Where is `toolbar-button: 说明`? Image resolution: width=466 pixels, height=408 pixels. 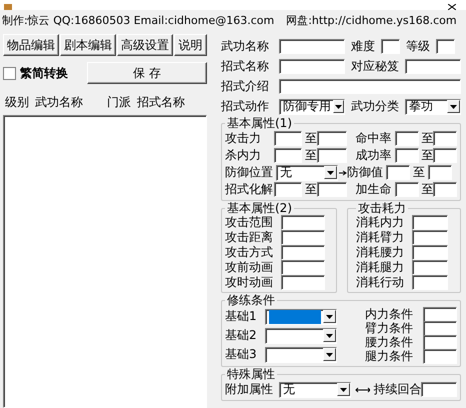 toolbar-button: 说明 is located at coordinates (190, 45).